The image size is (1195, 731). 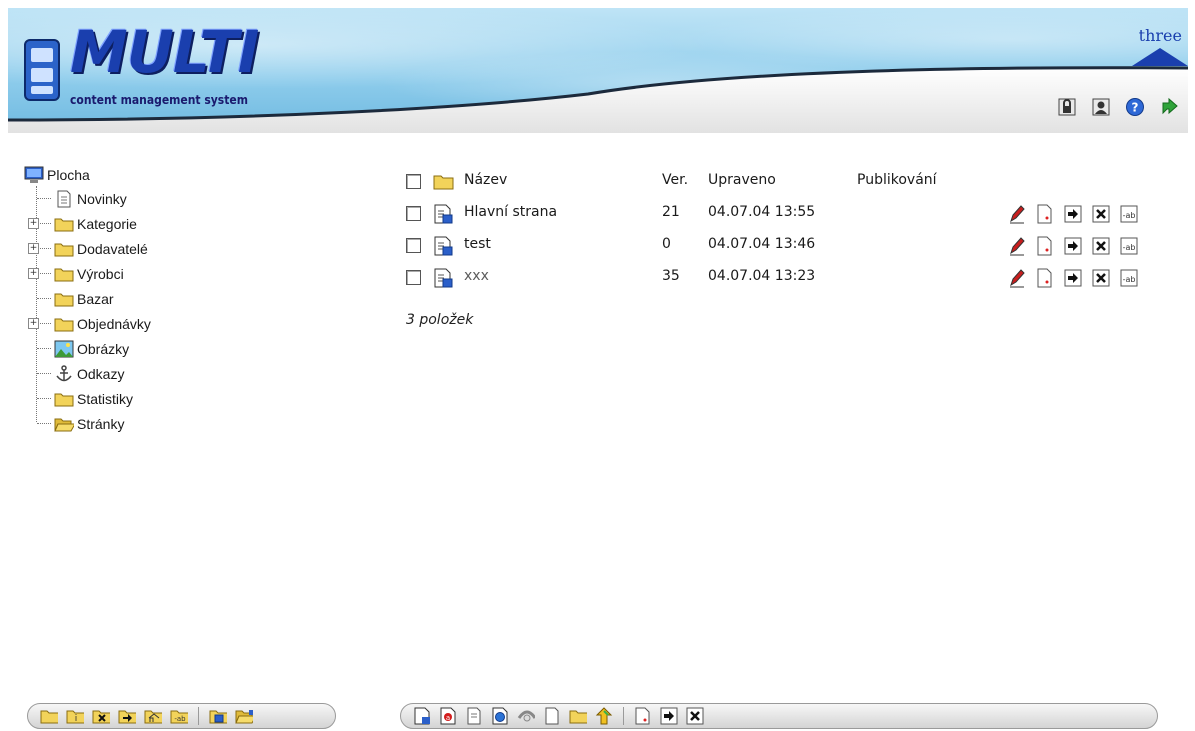 I want to click on exit-icon, so click(x=1169, y=107).